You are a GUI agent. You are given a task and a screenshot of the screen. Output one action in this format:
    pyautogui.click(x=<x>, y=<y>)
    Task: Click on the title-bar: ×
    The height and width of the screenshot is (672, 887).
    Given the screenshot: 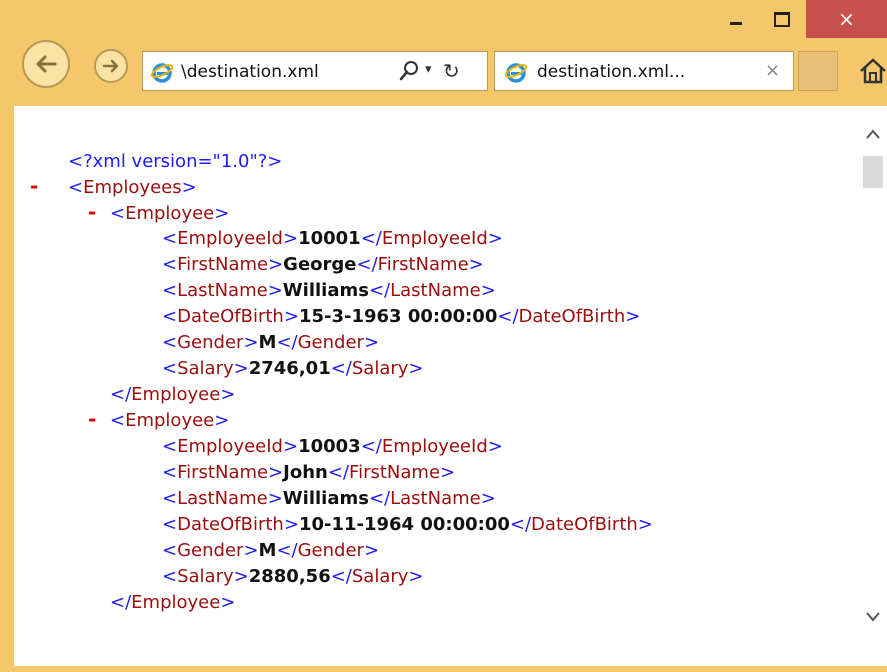 What is the action you would take?
    pyautogui.click(x=443, y=21)
    